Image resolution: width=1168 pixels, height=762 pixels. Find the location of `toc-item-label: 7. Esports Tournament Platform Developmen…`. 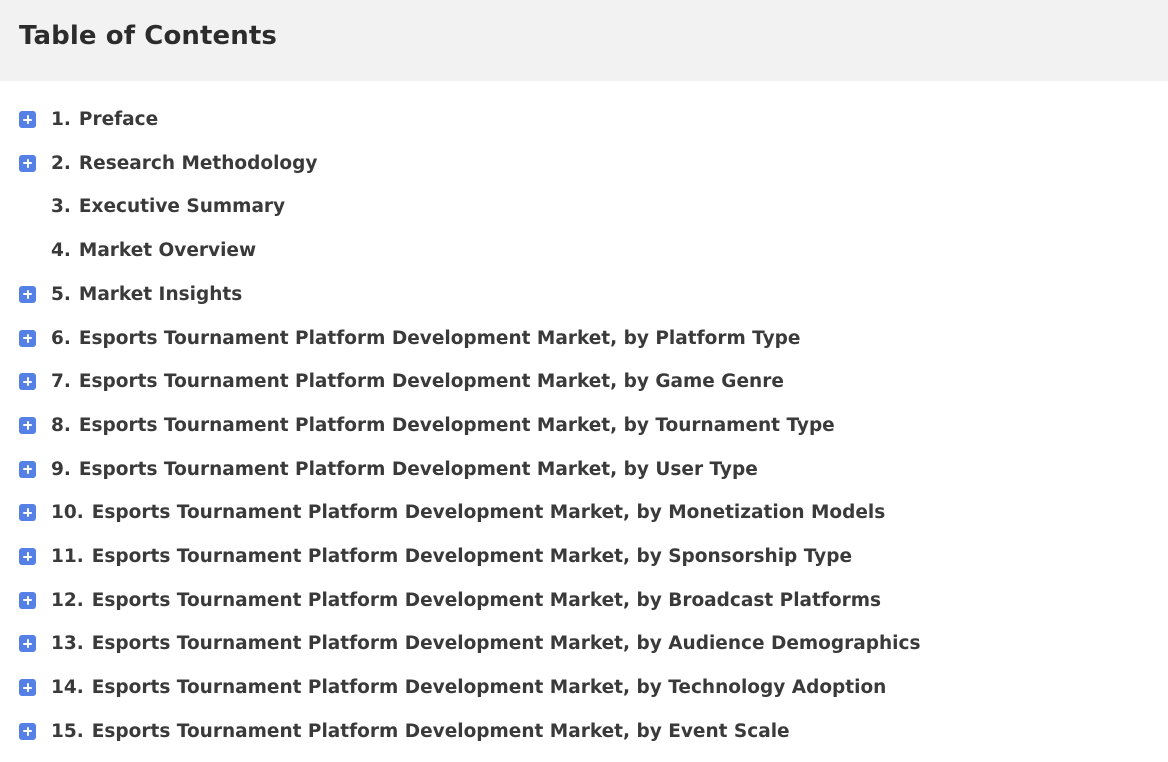

toc-item-label: 7. Esports Tournament Platform Developmen… is located at coordinates (417, 382).